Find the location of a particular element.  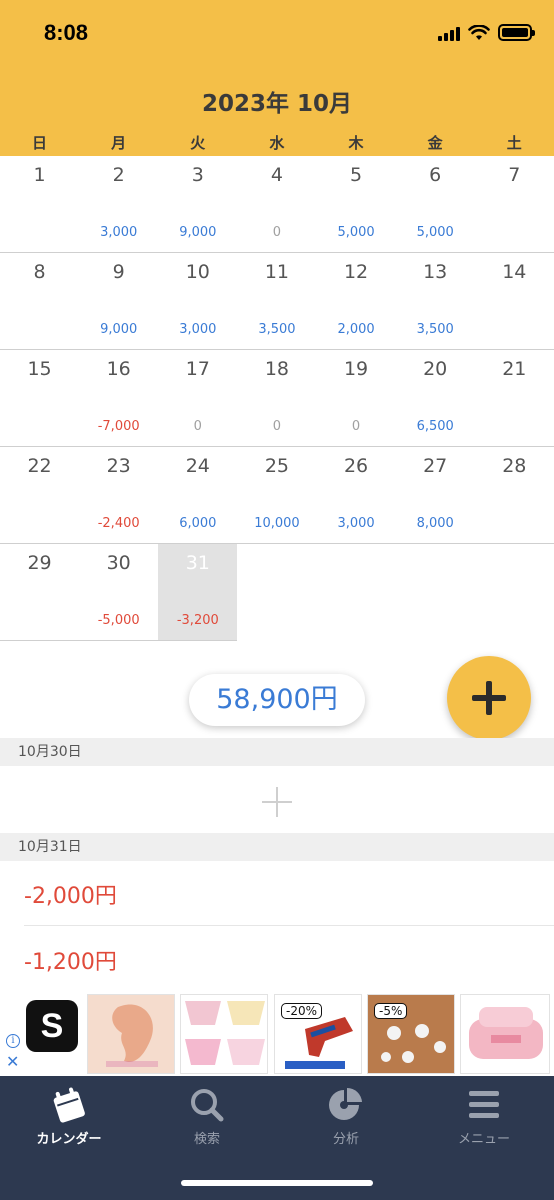

underwear-image is located at coordinates (224, 1034).